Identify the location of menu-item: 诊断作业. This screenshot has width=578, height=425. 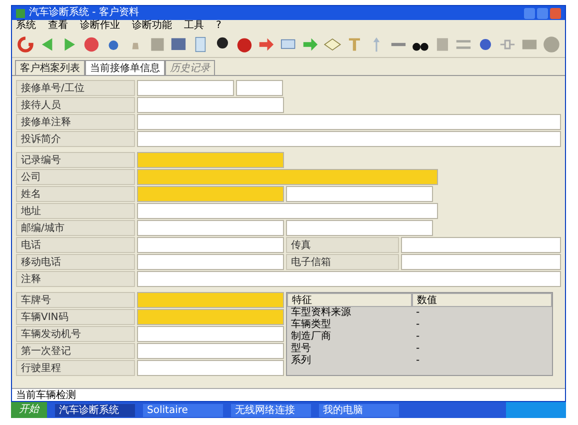
(100, 26).